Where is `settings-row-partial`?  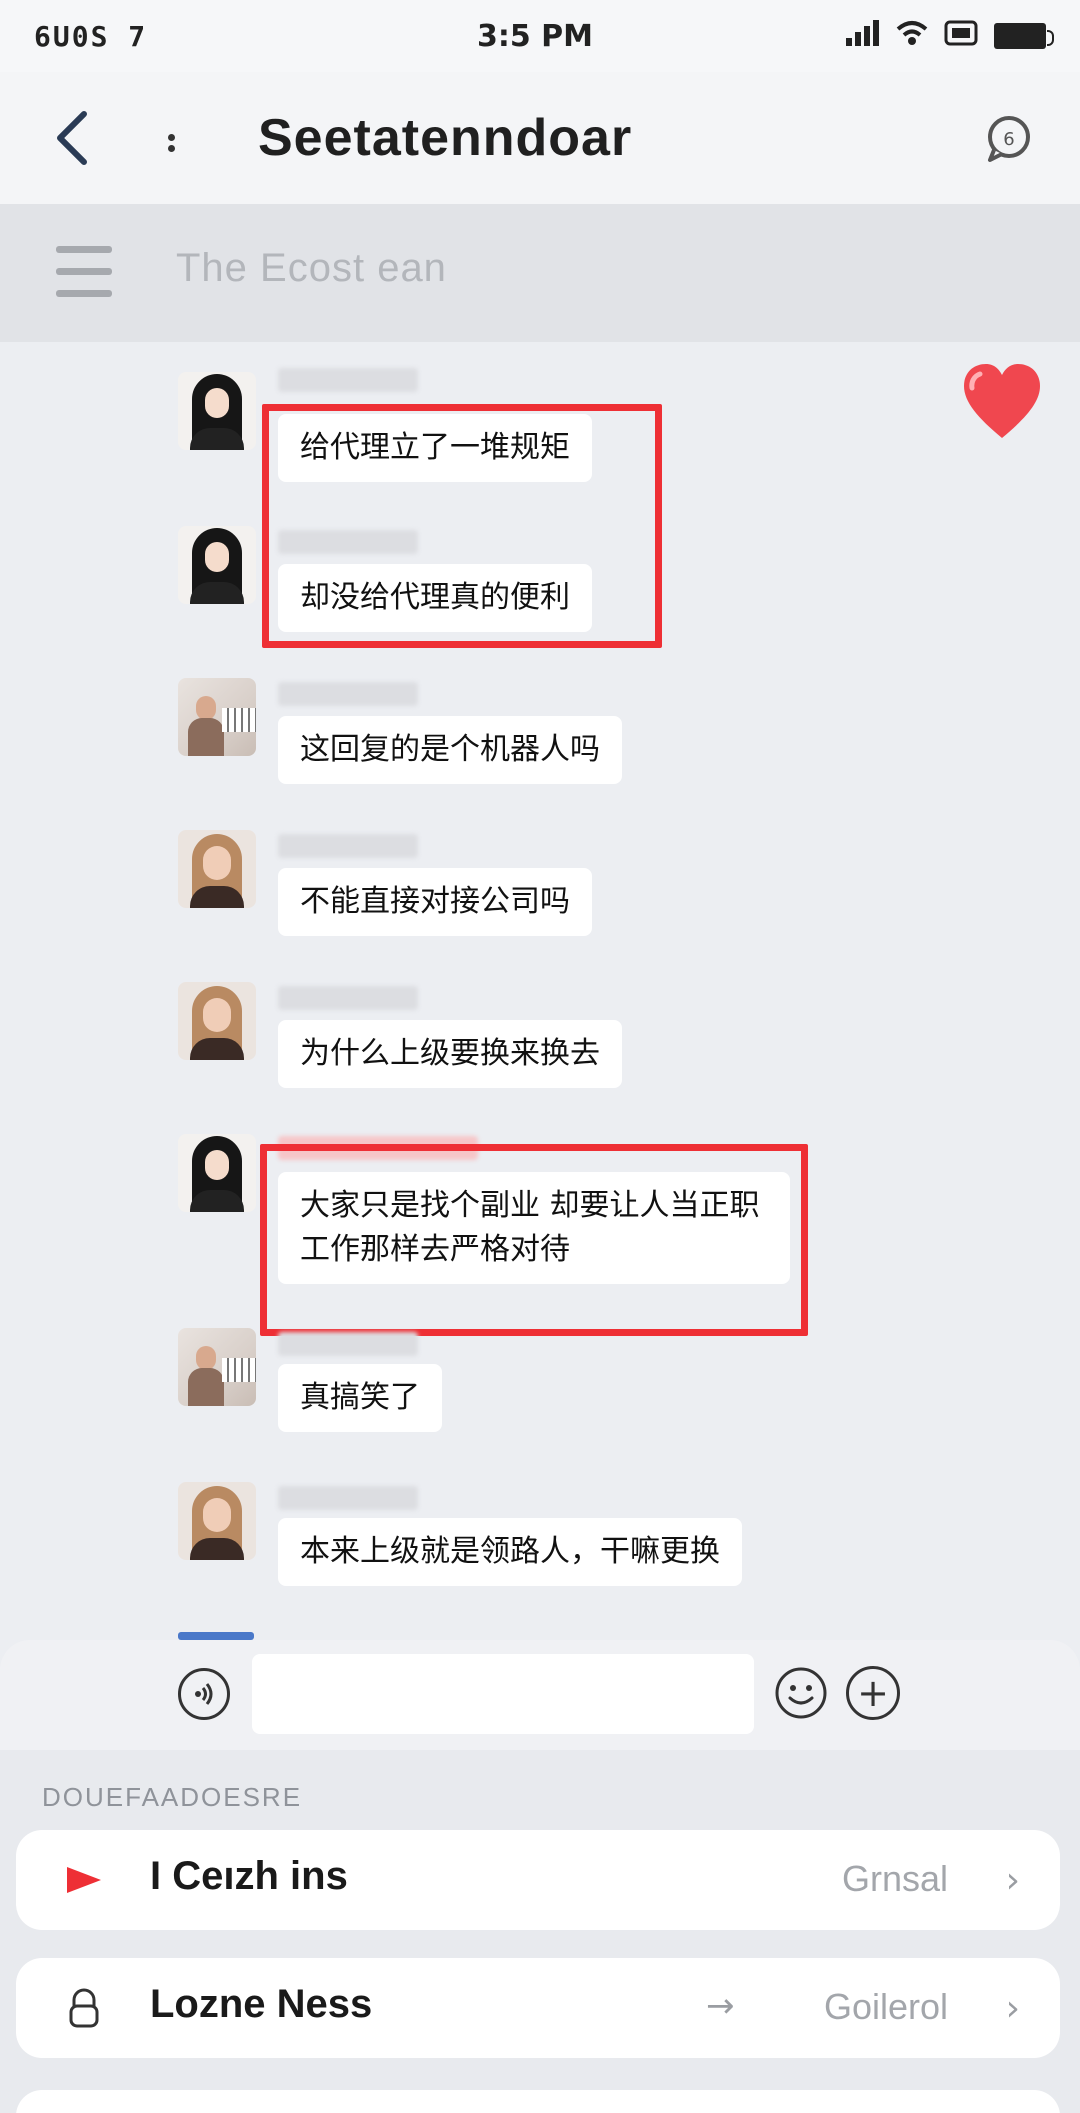 settings-row-partial is located at coordinates (538, 2101).